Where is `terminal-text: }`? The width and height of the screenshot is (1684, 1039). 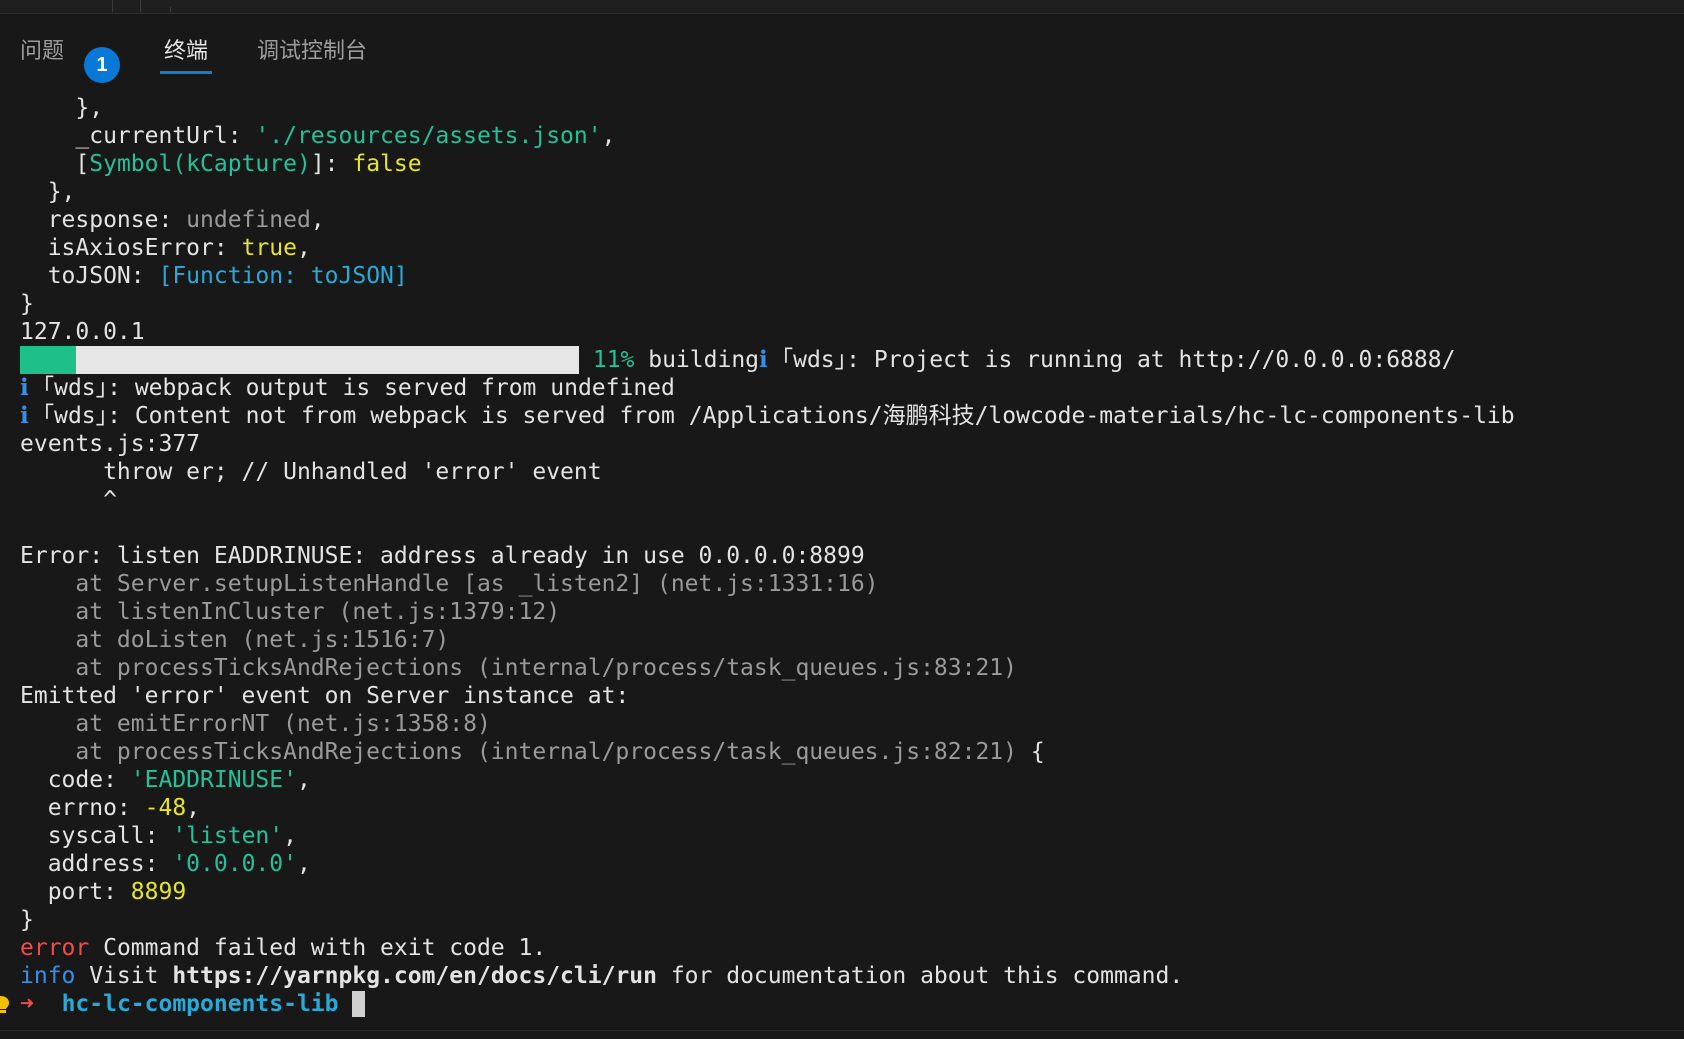
terminal-text: } is located at coordinates (27, 920).